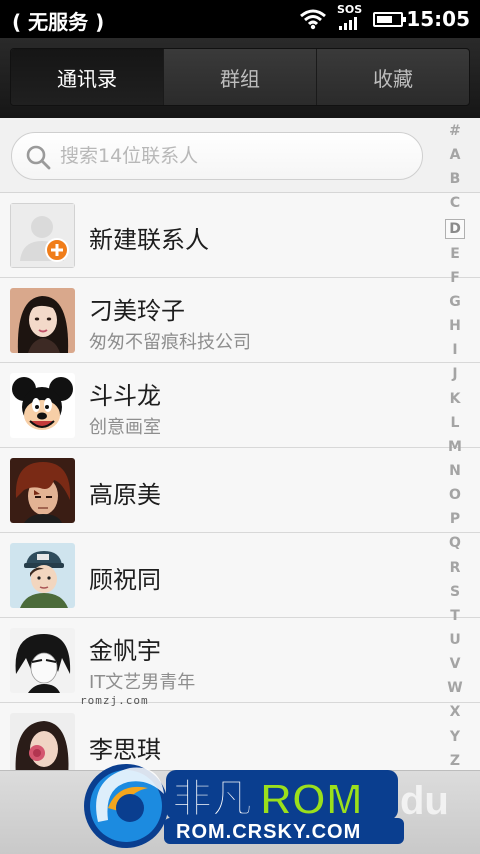  I want to click on alphabet-letter: X, so click(455, 712).